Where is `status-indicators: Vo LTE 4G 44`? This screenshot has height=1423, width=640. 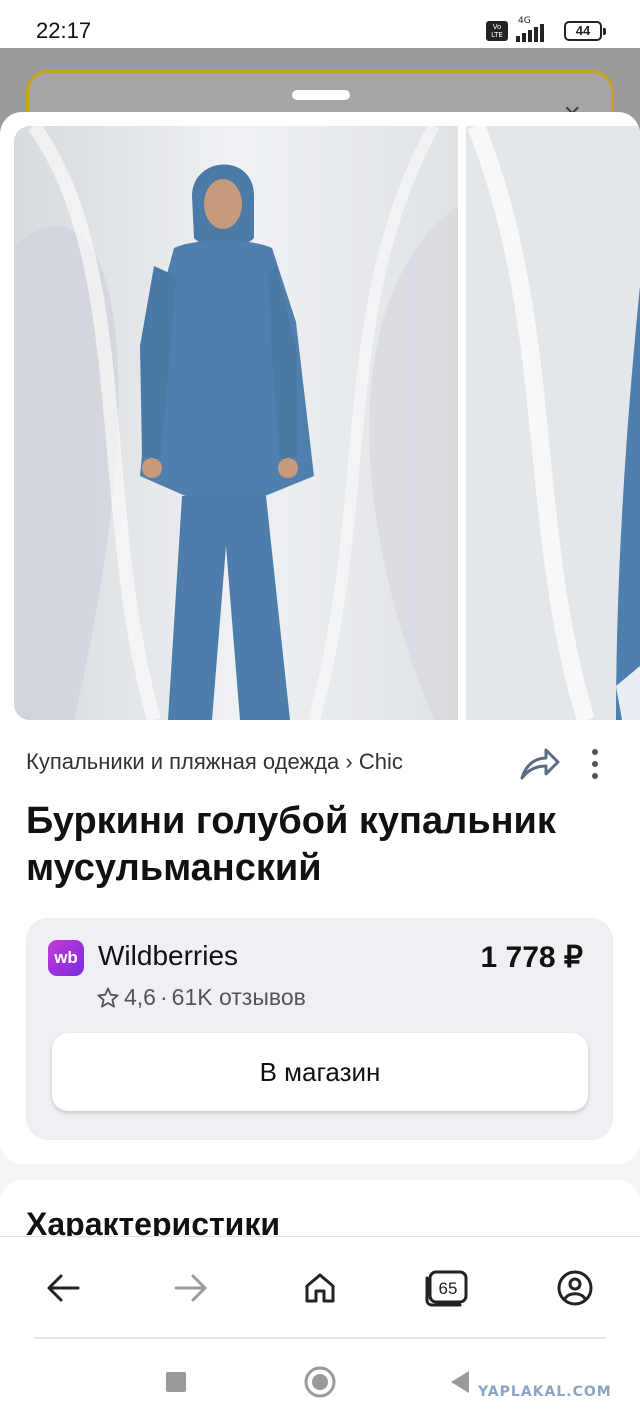 status-indicators: Vo LTE 4G 44 is located at coordinates (546, 30).